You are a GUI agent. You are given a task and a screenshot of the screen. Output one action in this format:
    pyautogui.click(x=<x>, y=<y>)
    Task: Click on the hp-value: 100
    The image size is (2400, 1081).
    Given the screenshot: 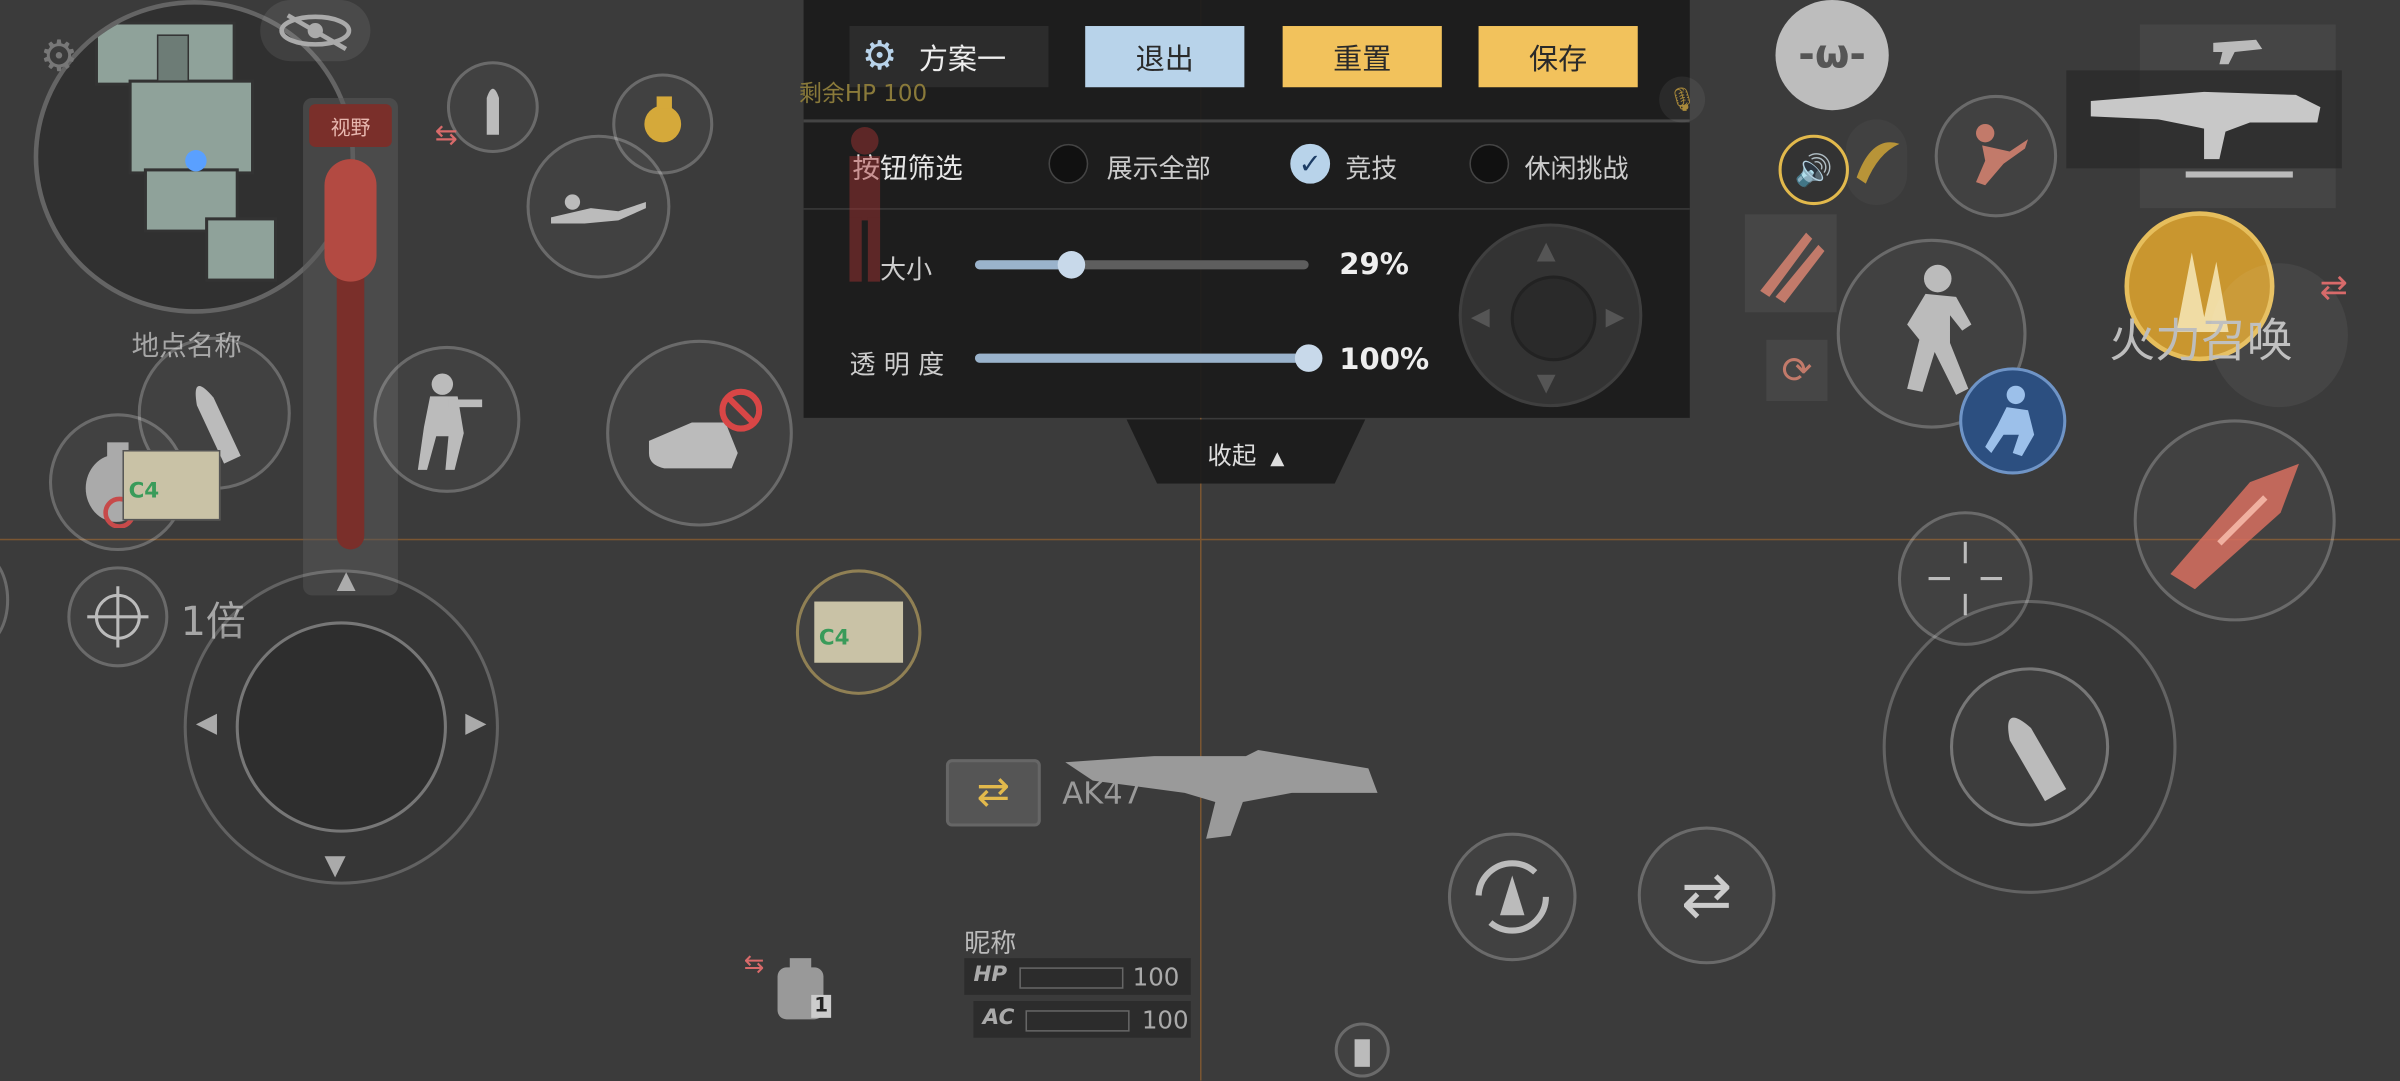 What is the action you would take?
    pyautogui.click(x=1156, y=977)
    